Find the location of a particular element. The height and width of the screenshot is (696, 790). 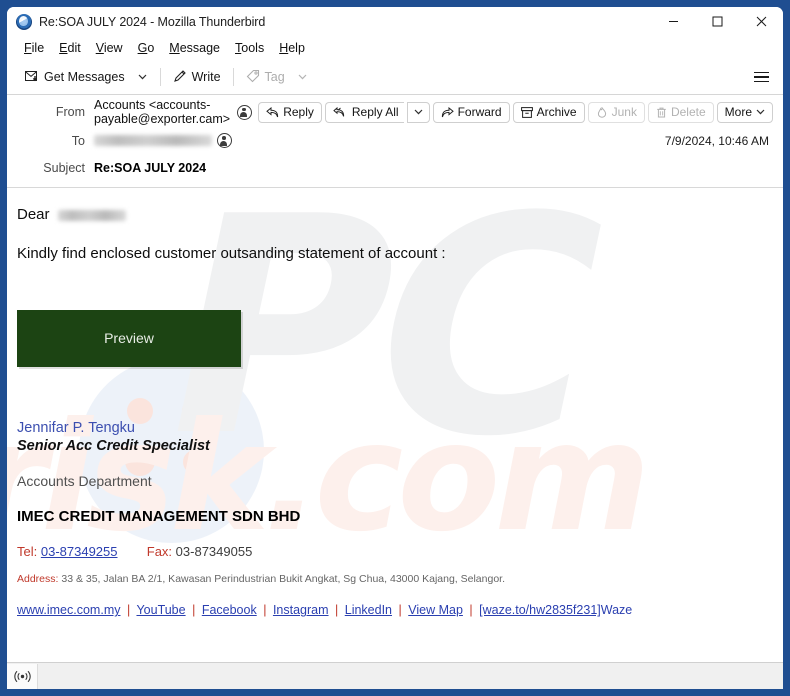

subject-row: Subject Re:SOA JULY 2024 is located at coordinates (395, 167).